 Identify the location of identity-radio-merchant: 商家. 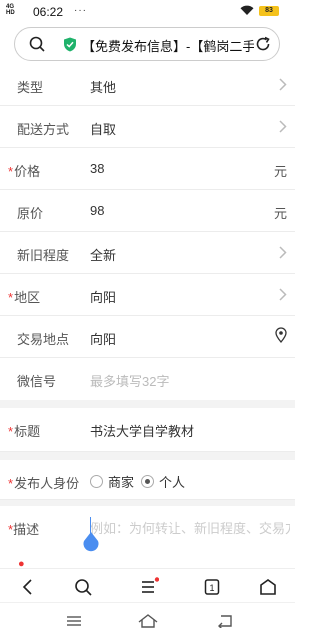
(112, 481).